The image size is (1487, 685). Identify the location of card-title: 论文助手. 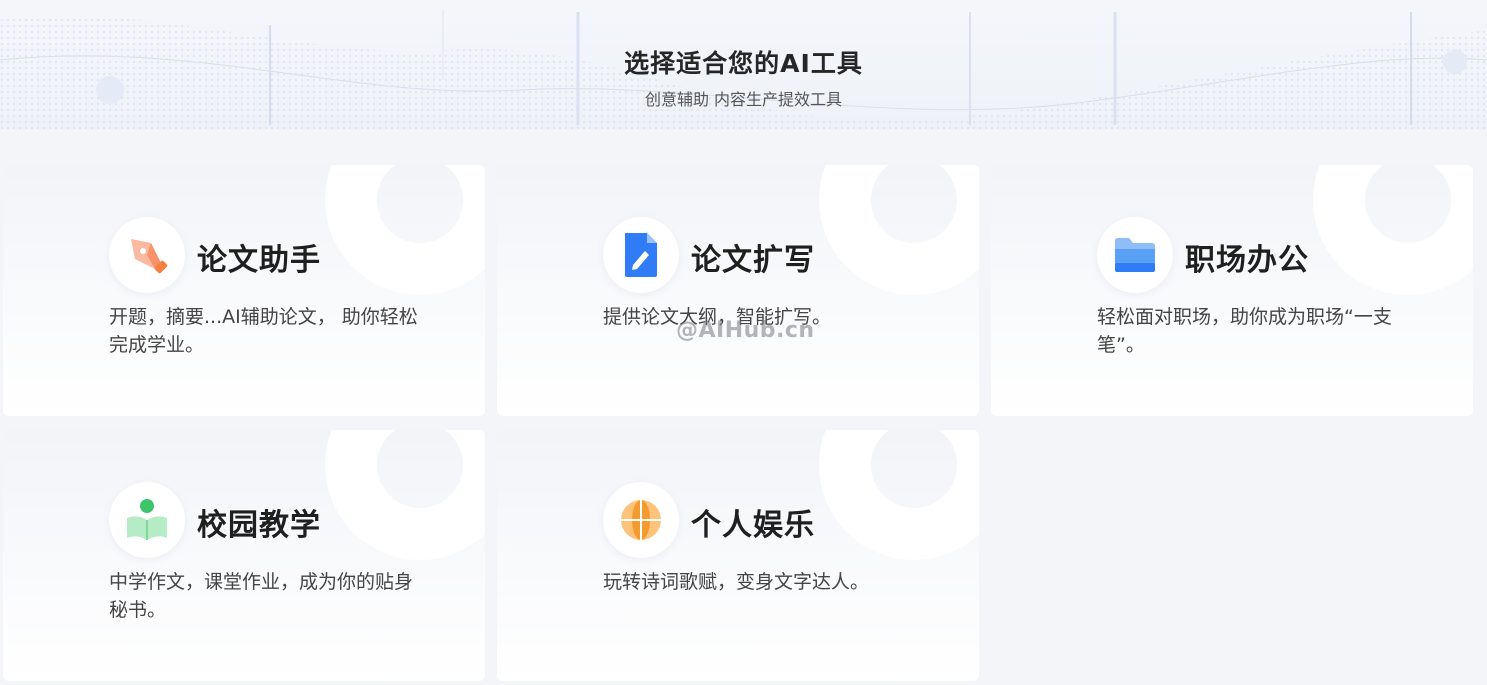
(259, 260).